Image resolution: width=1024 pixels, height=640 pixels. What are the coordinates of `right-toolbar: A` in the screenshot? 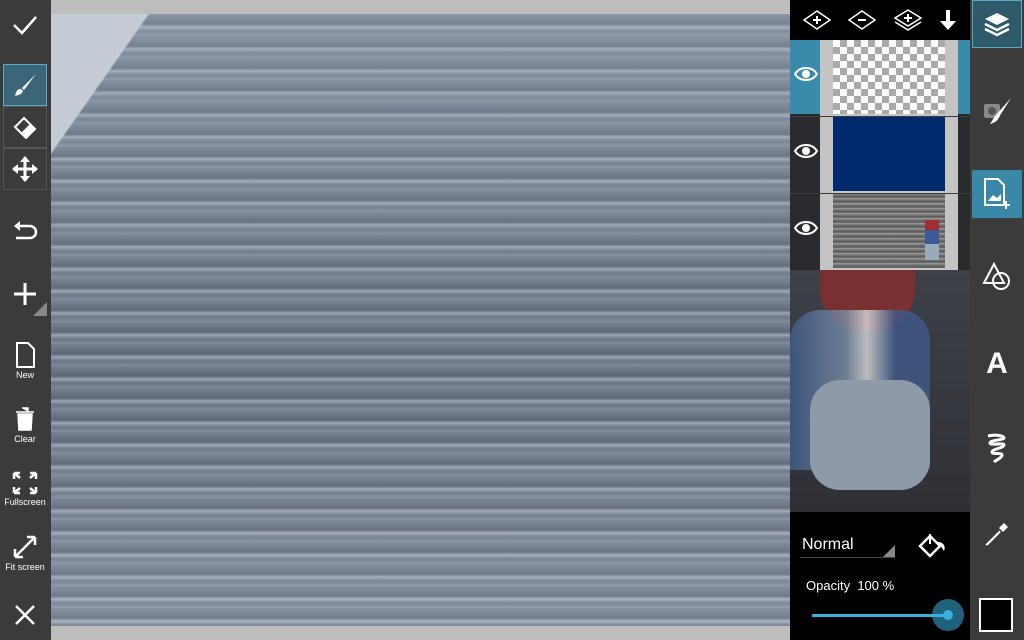 It's located at (997, 320).